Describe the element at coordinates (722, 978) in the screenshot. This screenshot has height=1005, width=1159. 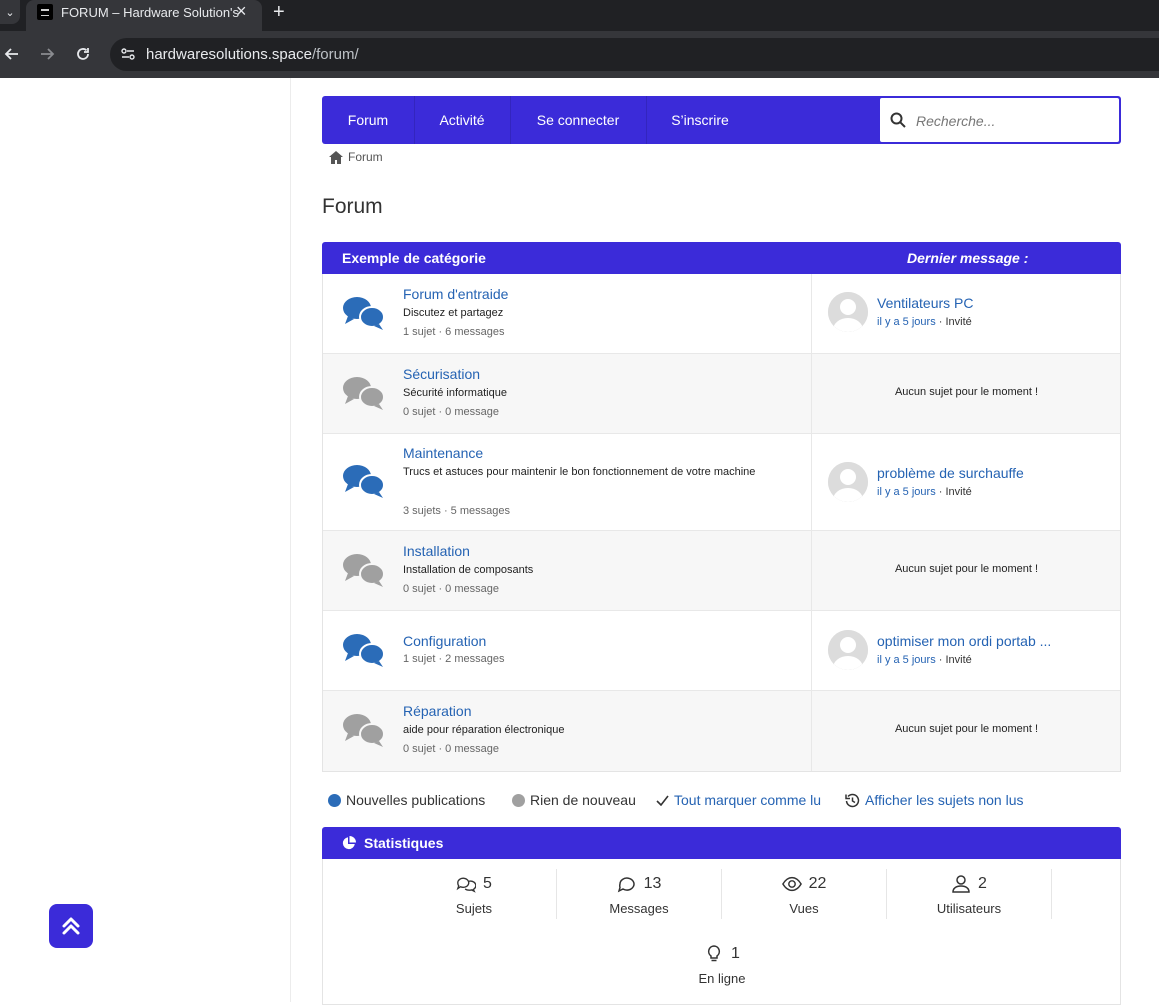
I see `stat-online-label: En ligne` at that location.